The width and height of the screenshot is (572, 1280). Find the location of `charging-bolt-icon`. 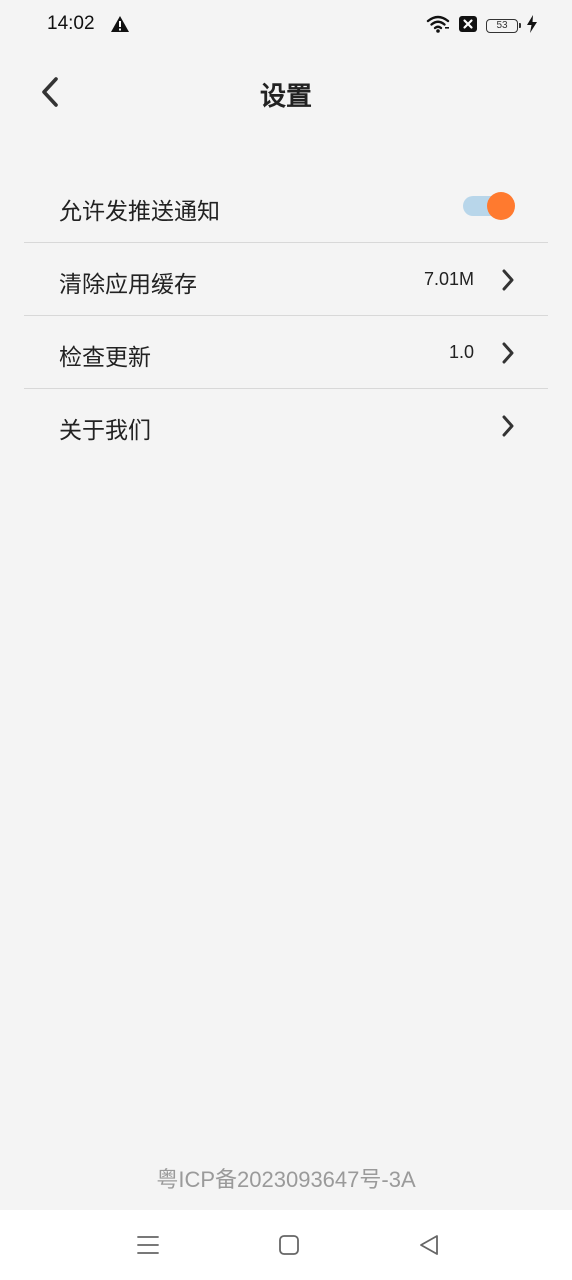

charging-bolt-icon is located at coordinates (532, 26).